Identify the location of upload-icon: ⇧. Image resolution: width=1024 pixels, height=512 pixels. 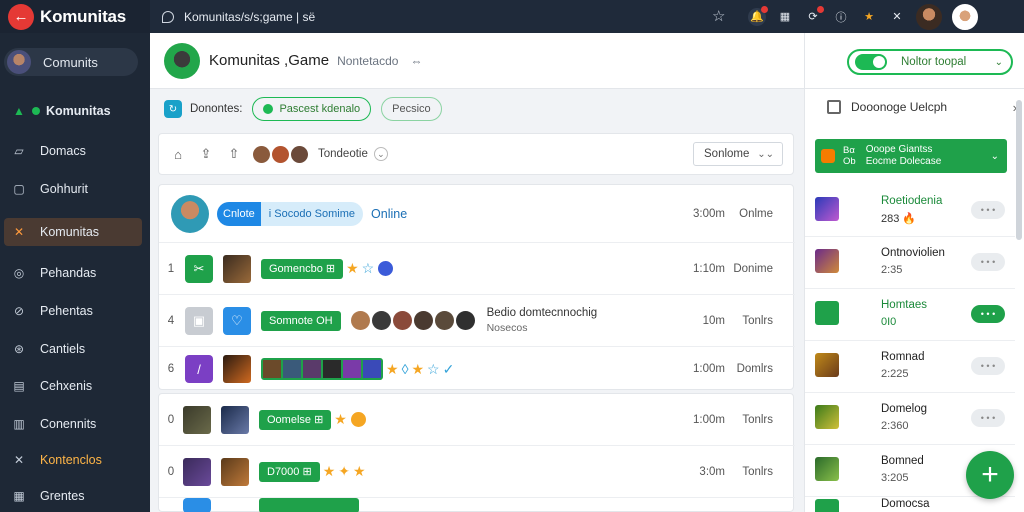
(234, 154).